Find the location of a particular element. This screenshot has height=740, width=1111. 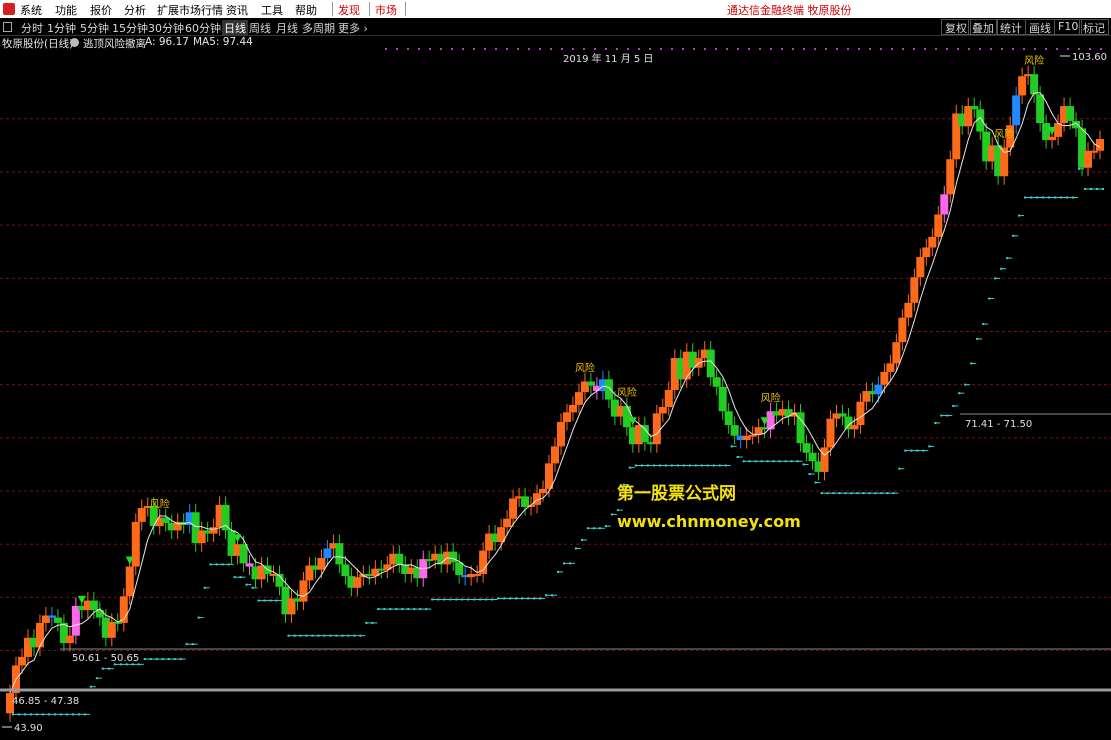

date-label: 2019 年 11 月 5 日 is located at coordinates (608, 58).